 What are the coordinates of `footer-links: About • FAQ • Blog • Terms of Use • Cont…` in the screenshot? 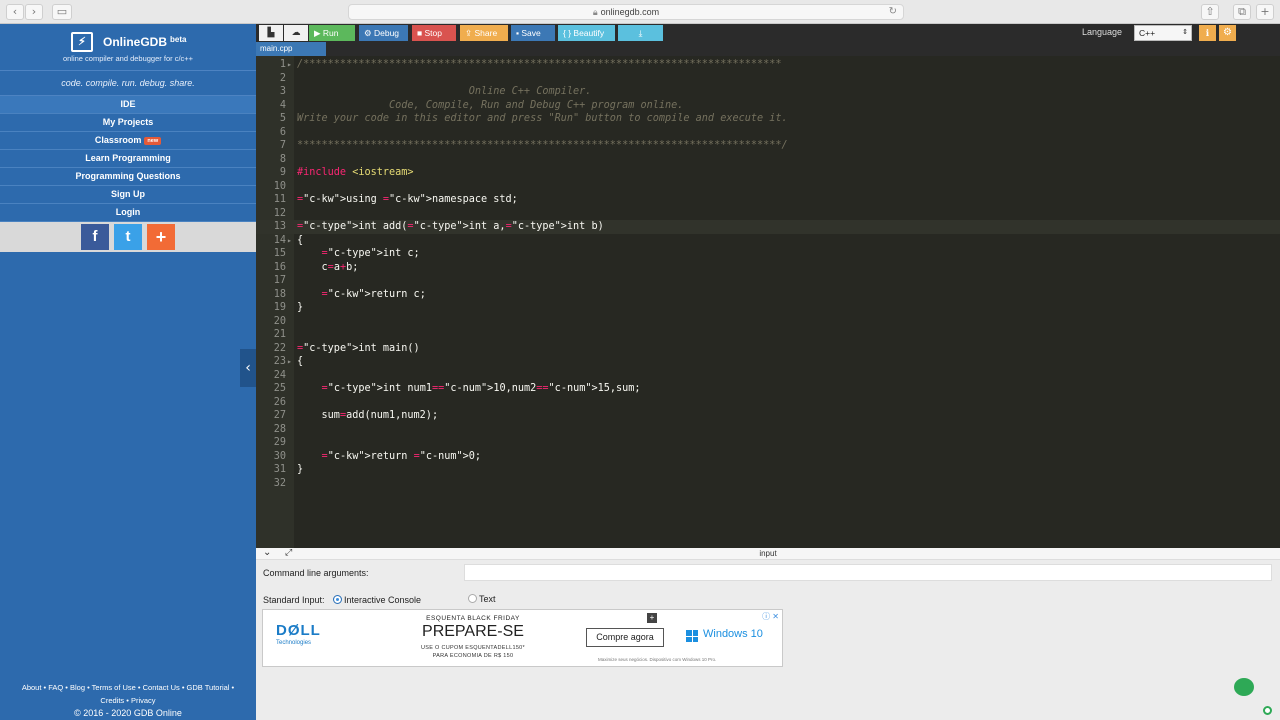 It's located at (128, 687).